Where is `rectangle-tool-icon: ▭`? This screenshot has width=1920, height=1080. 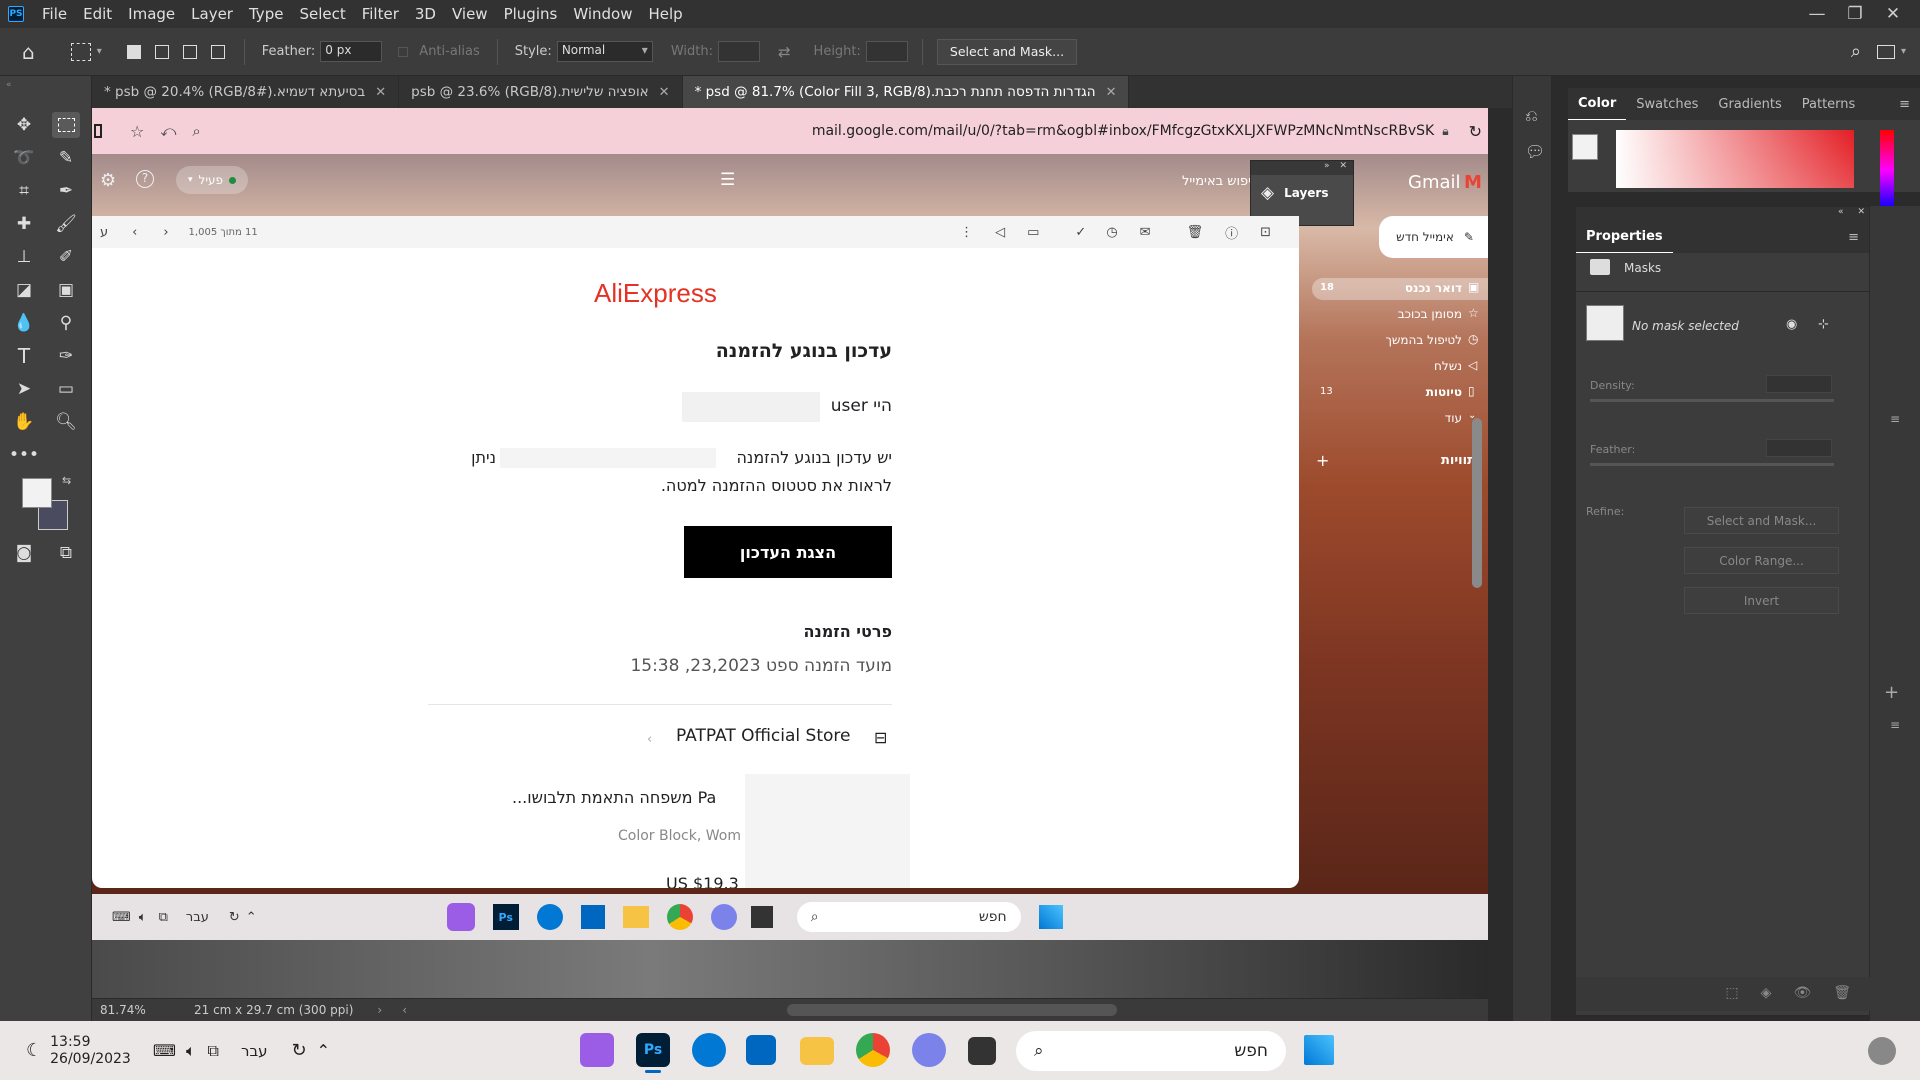
rectangle-tool-icon: ▭ is located at coordinates (66, 389).